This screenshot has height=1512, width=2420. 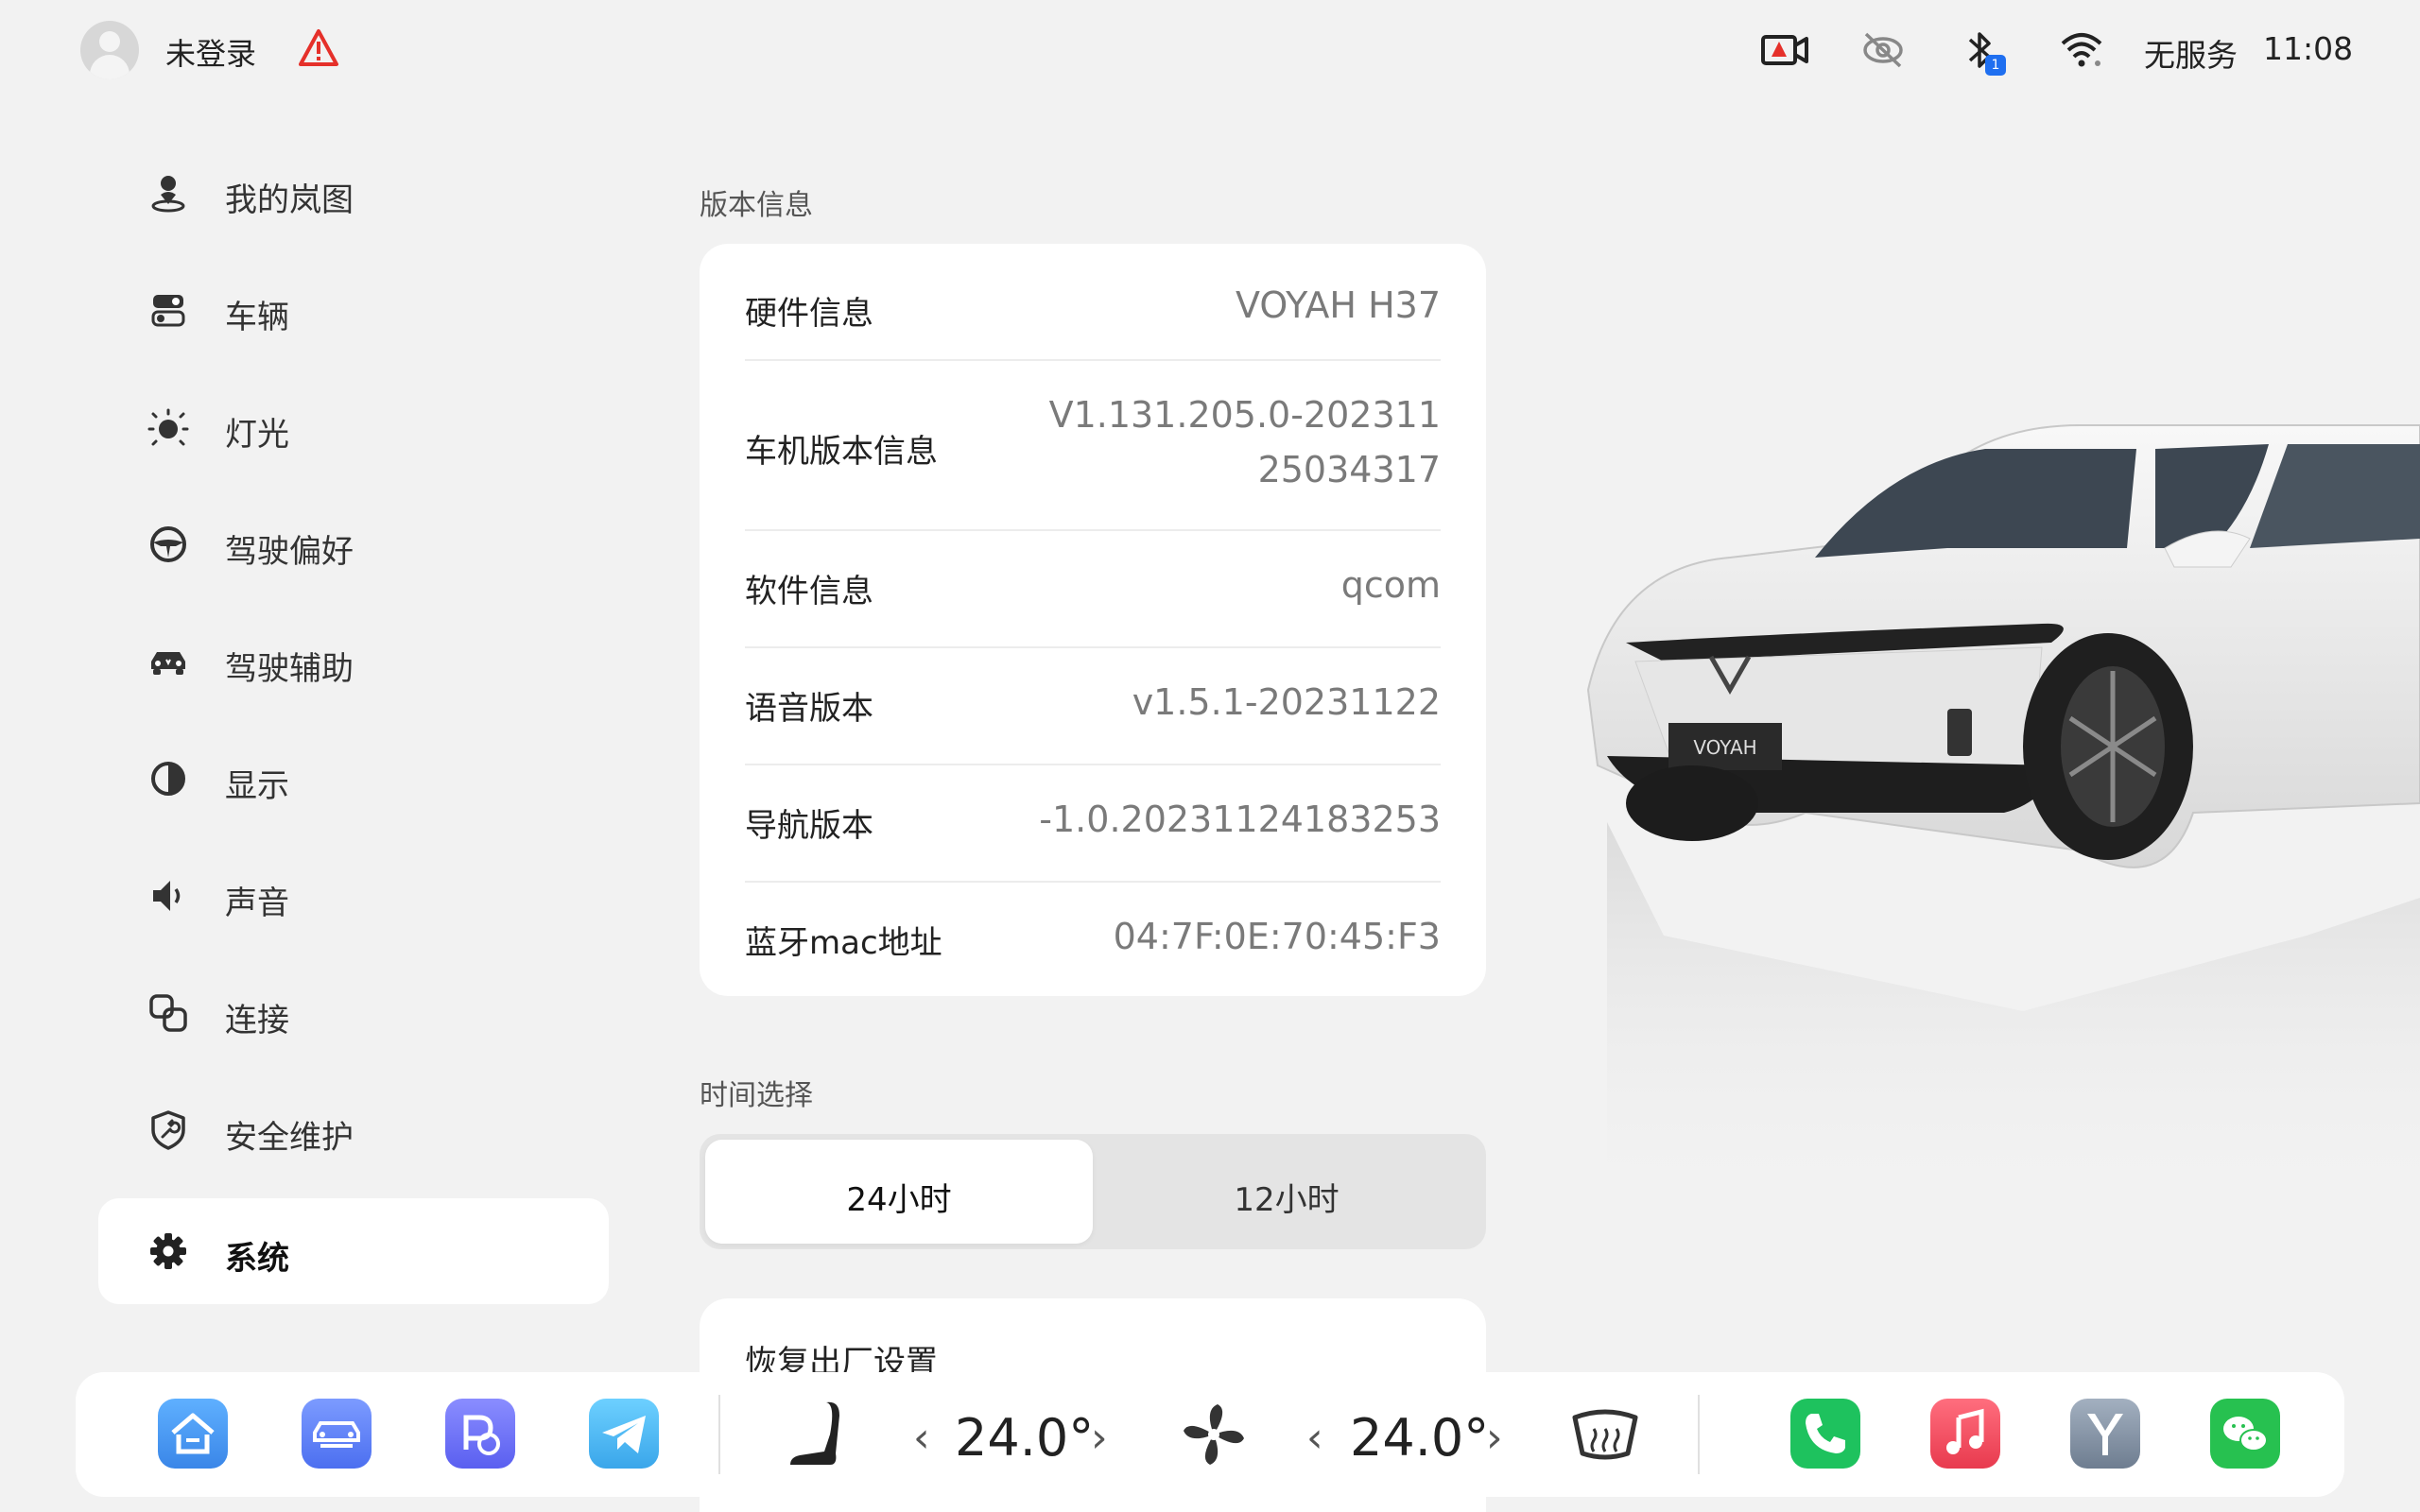 I want to click on wifi-icon, so click(x=2081, y=50).